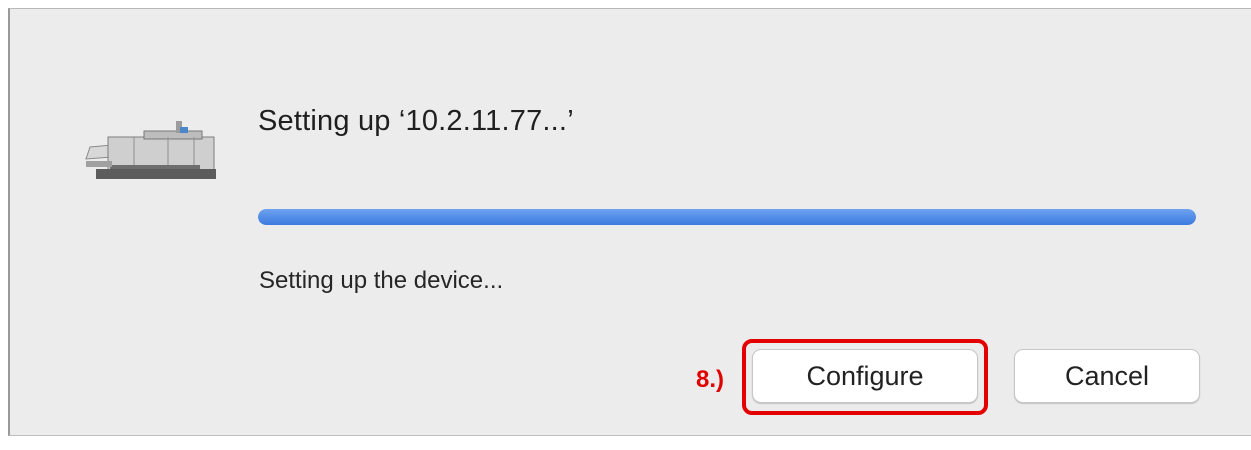 The image size is (1251, 450). Describe the element at coordinates (865, 376) in the screenshot. I see `configure-button: Configure` at that location.